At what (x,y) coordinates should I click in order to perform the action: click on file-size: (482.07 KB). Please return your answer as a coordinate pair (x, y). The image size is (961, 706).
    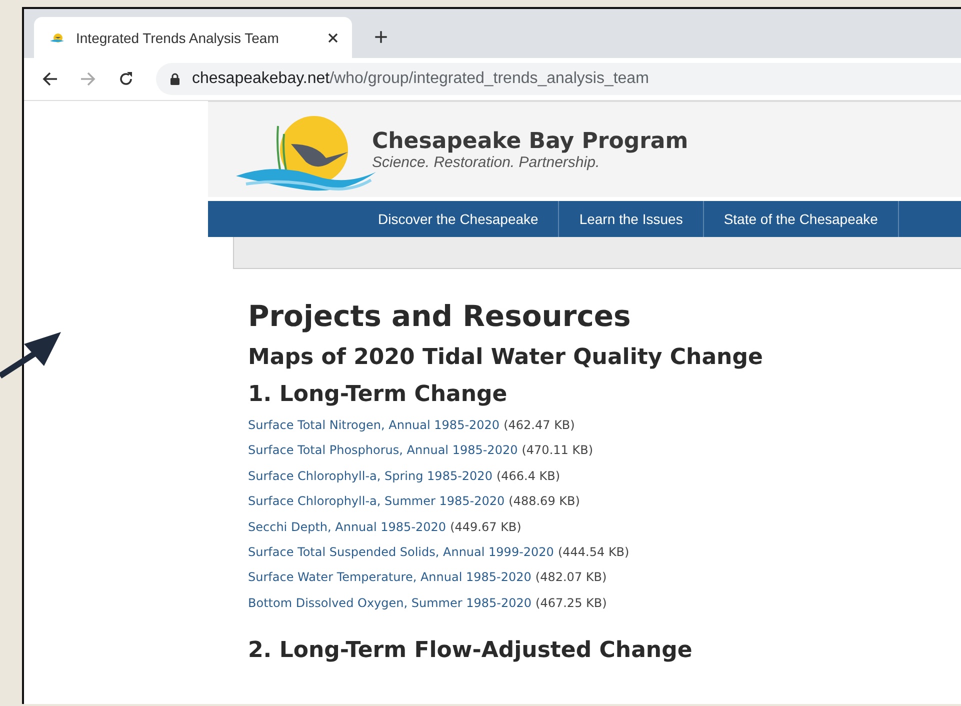
    Looking at the image, I should click on (571, 577).